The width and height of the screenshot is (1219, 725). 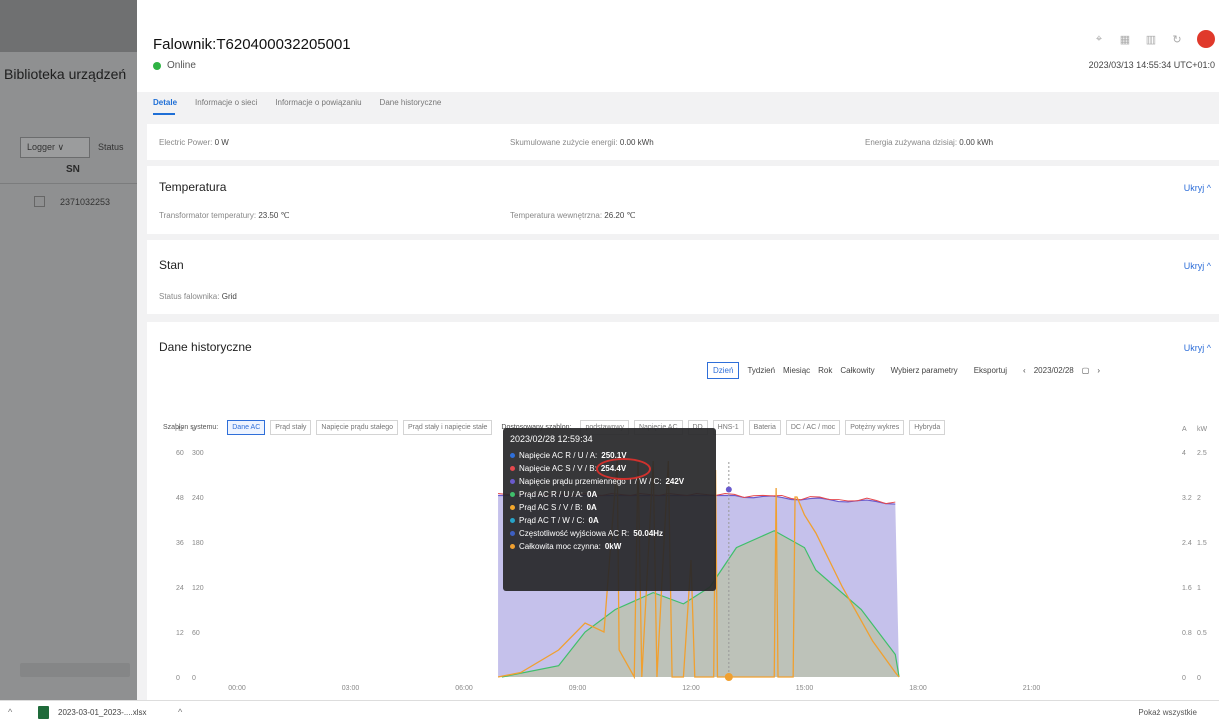 What do you see at coordinates (196, 633) in the screenshot?
I see `left-axis-v-tick: 60` at bounding box center [196, 633].